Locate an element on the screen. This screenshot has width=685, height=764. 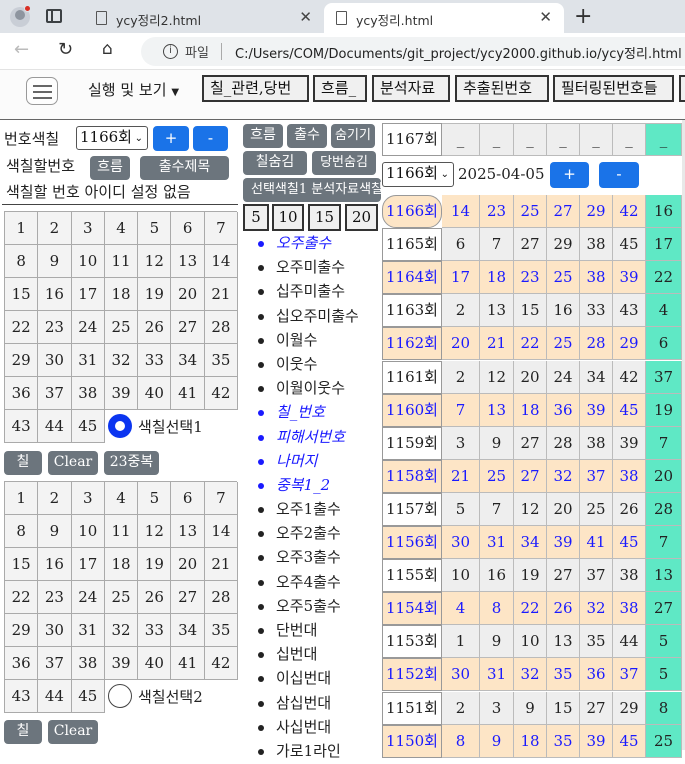
home-icon: ⌂ is located at coordinates (107, 49).